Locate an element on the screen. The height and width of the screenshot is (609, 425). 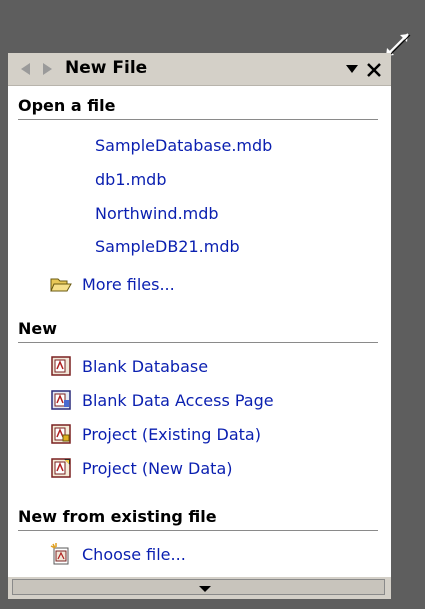
scroll-down-button is located at coordinates (198, 587).